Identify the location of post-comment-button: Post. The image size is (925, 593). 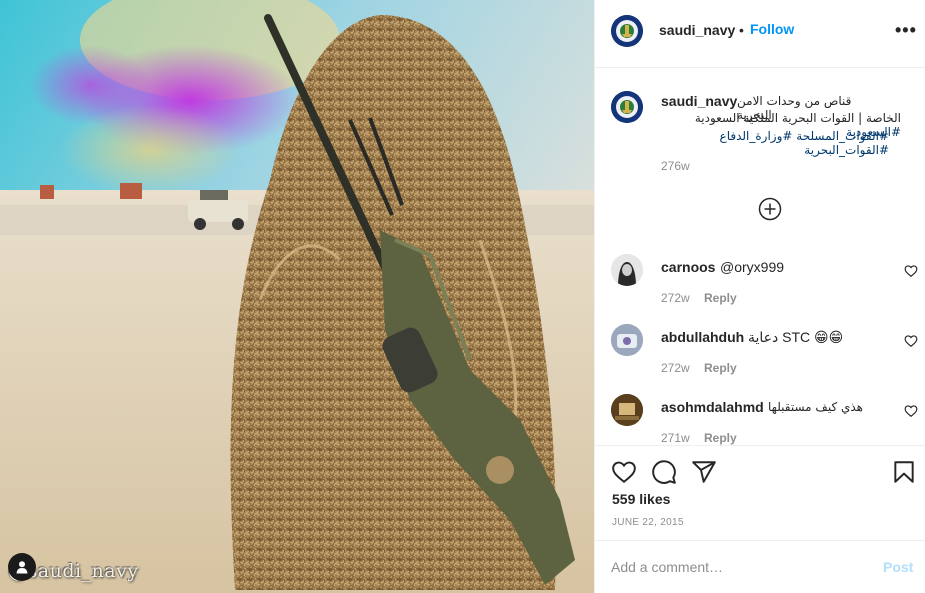
(898, 567).